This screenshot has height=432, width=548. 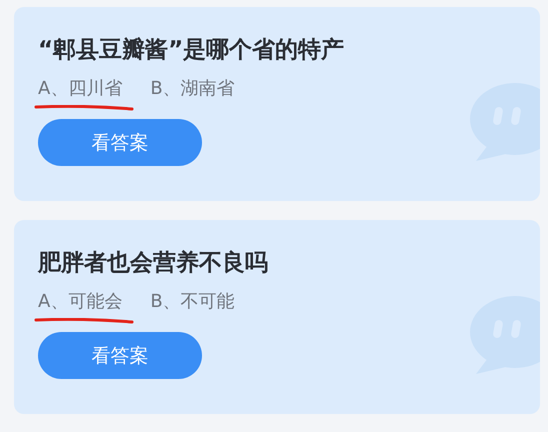 I want to click on answer-option: A、四川省, so click(x=80, y=95).